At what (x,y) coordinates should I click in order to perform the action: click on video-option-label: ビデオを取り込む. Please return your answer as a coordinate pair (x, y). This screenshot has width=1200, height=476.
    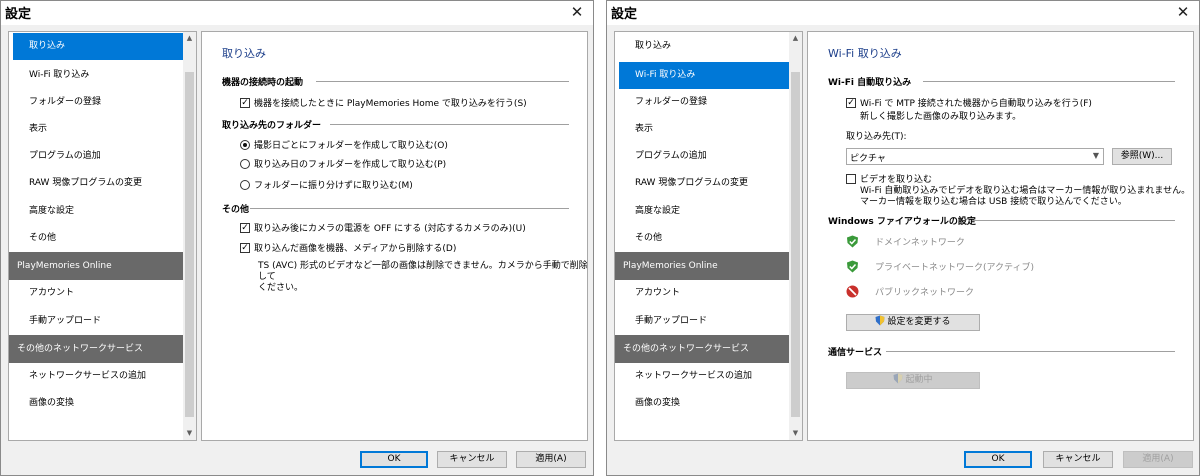
    Looking at the image, I should click on (896, 180).